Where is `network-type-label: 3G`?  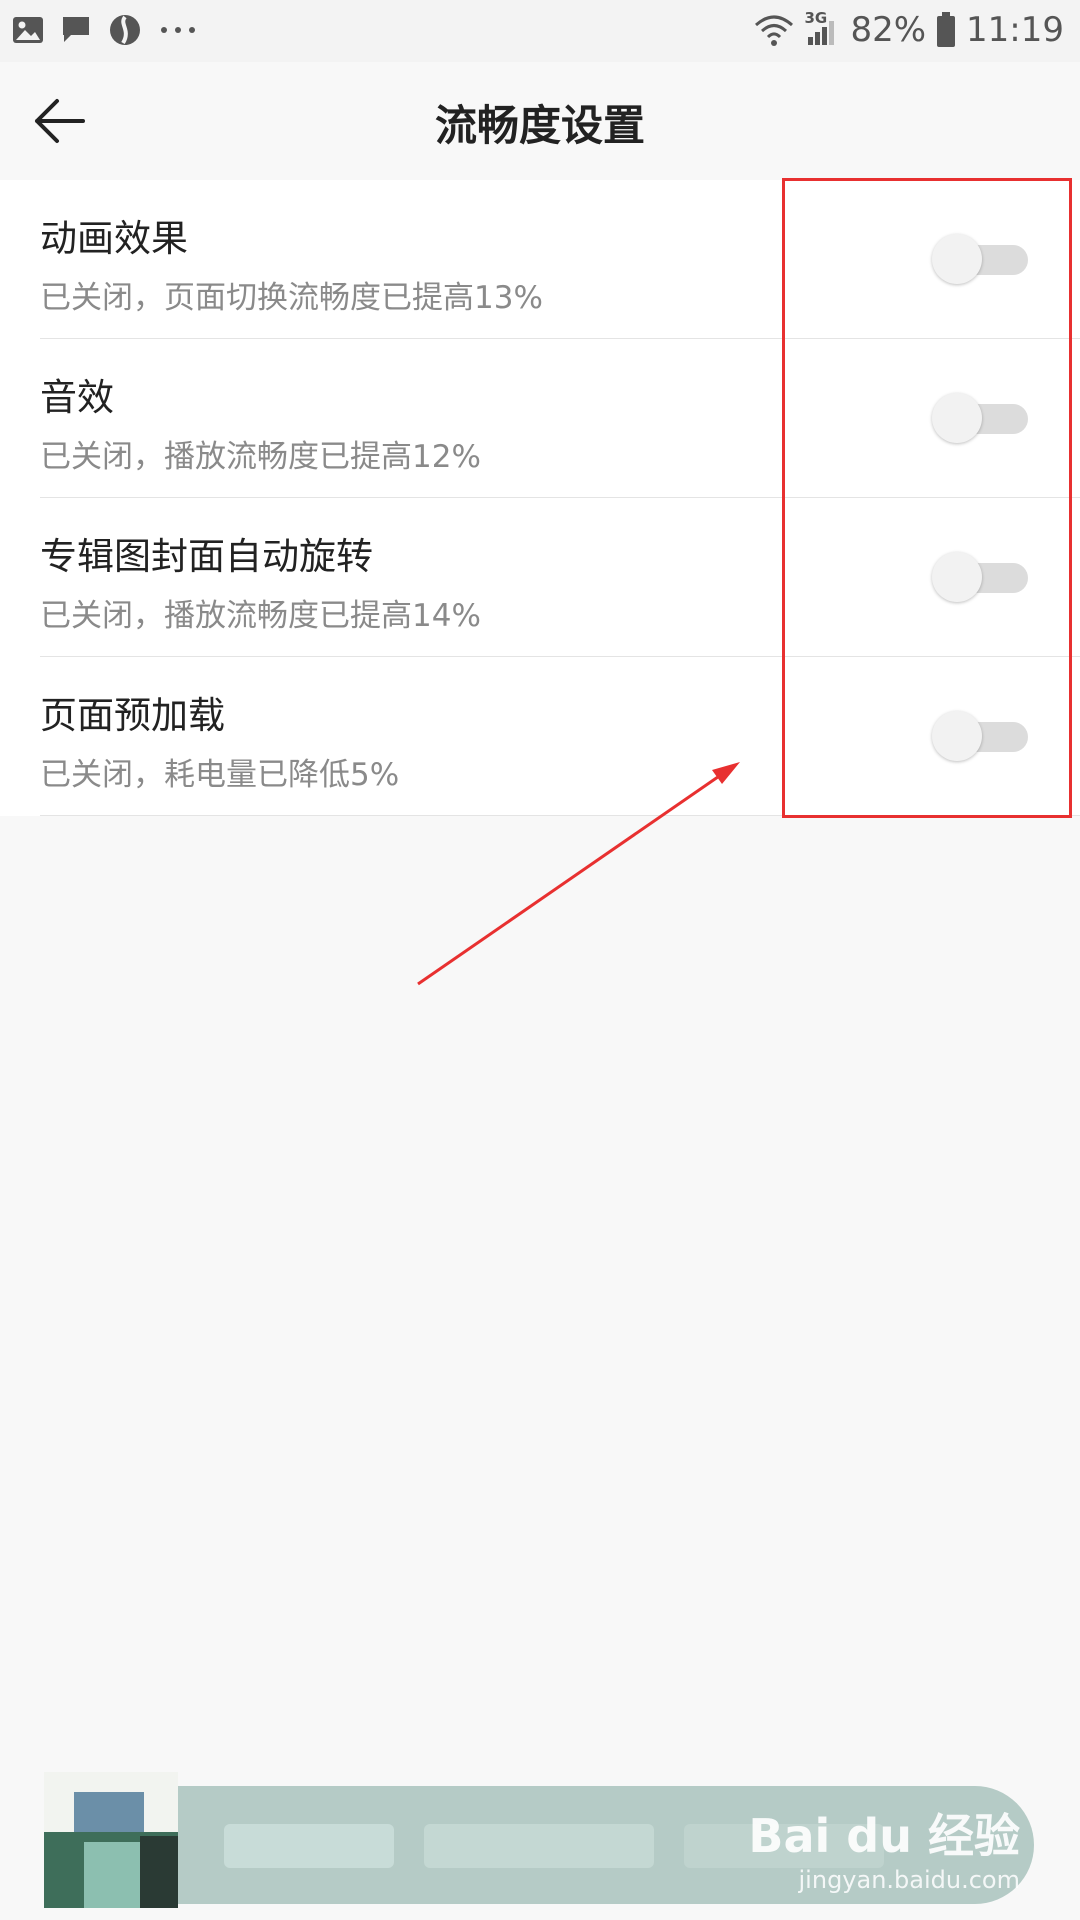 network-type-label: 3G is located at coordinates (816, 18).